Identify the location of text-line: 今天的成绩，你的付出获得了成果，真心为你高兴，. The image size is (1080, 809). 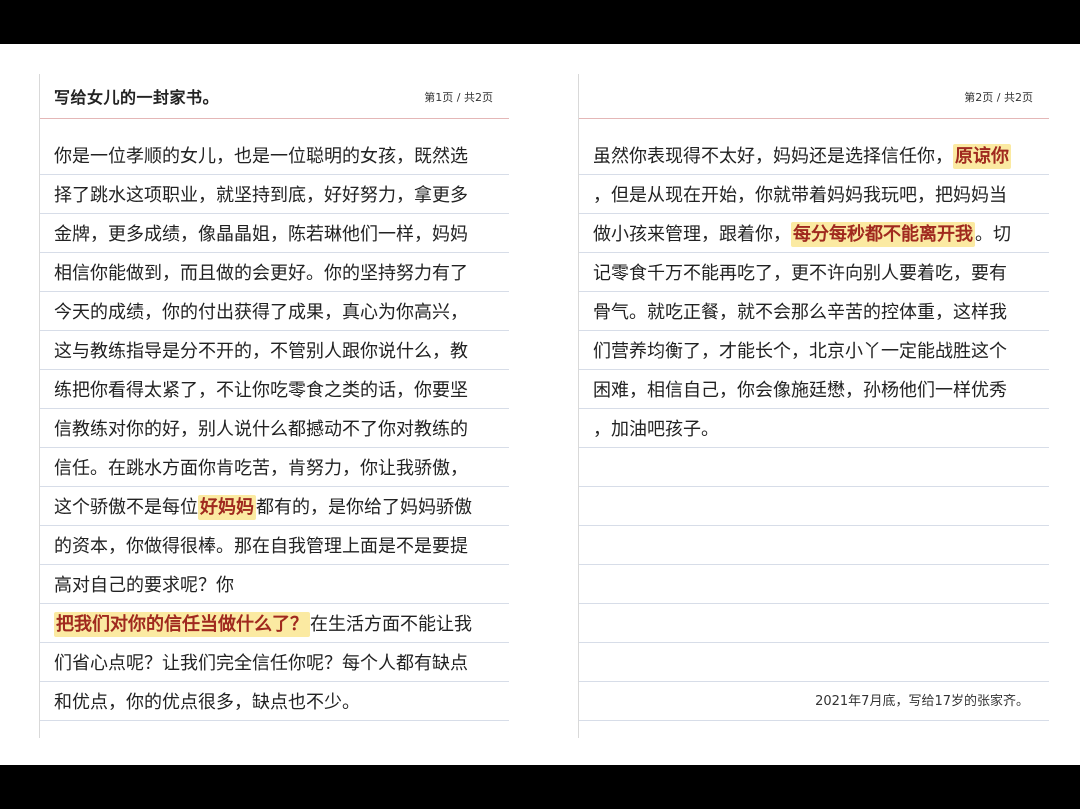
(274, 311).